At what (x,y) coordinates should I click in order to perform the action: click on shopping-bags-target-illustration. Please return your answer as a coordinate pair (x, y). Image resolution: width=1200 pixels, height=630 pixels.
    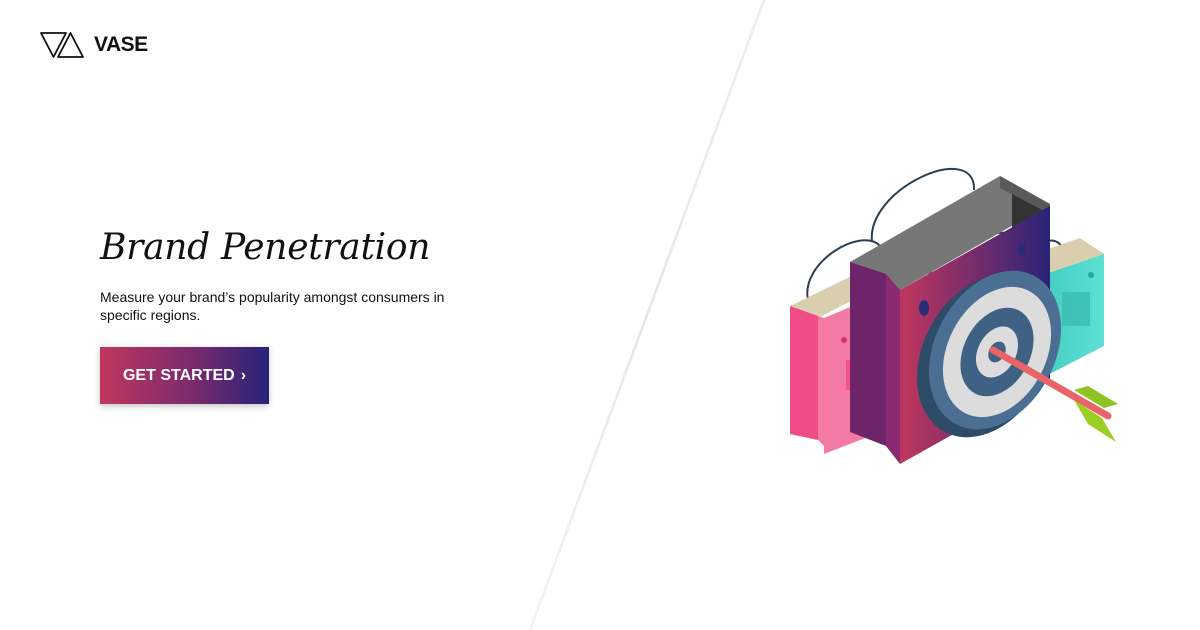
    Looking at the image, I should click on (954, 316).